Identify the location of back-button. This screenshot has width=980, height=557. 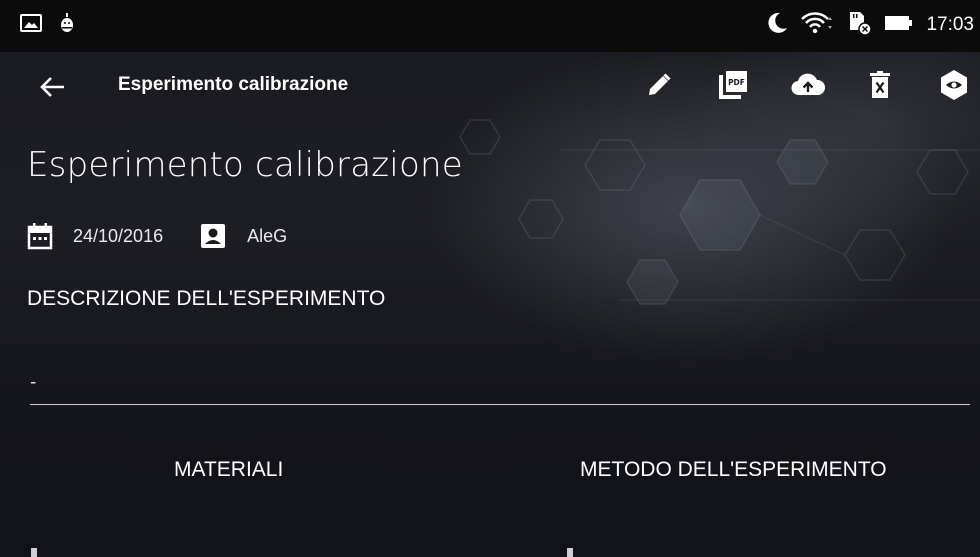
(53, 87).